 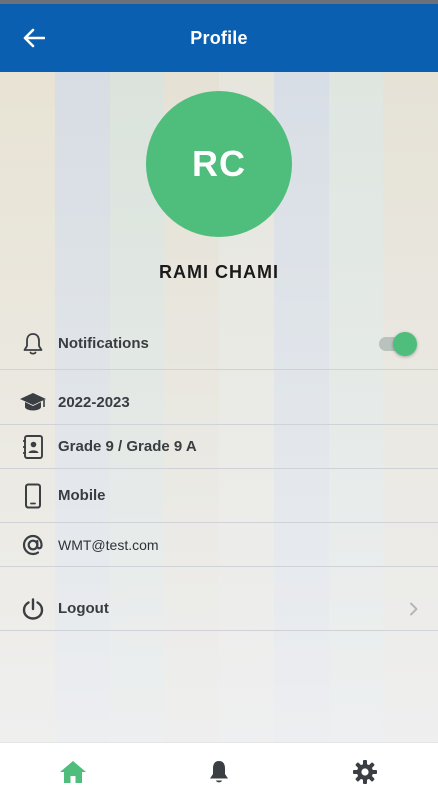 I want to click on arrow-left-icon, so click(x=34, y=38).